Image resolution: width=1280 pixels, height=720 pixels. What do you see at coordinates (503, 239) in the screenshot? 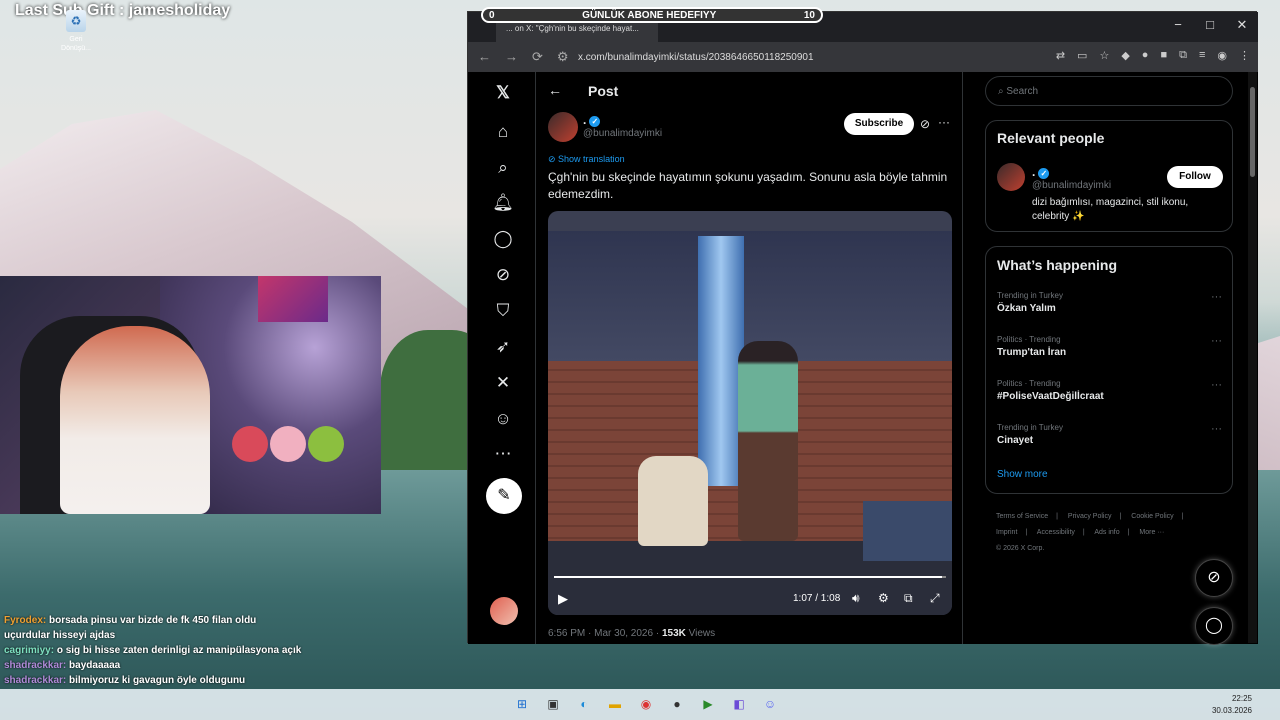
I see `messages-icon: ◯` at bounding box center [503, 239].